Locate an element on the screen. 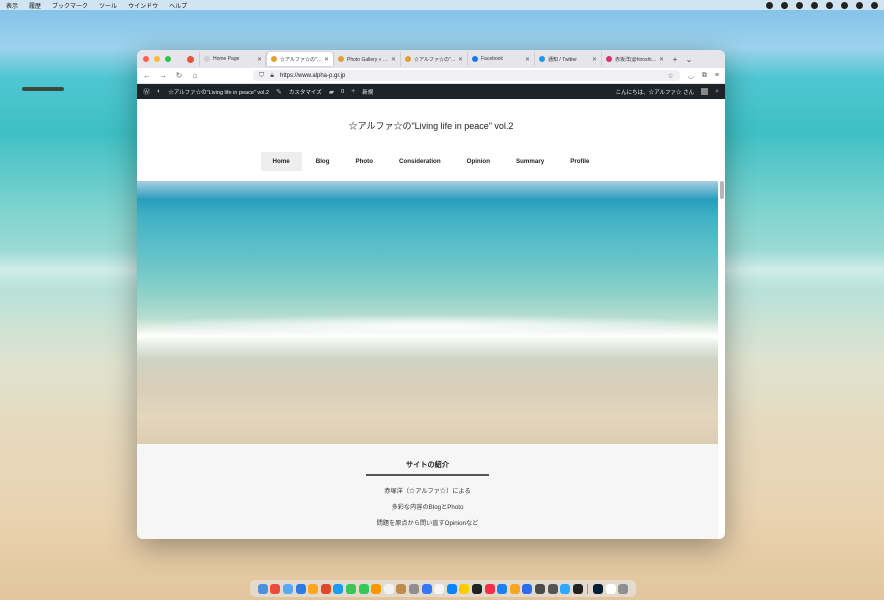 The height and width of the screenshot is (600, 884). nav-summary: Summary is located at coordinates (530, 161).